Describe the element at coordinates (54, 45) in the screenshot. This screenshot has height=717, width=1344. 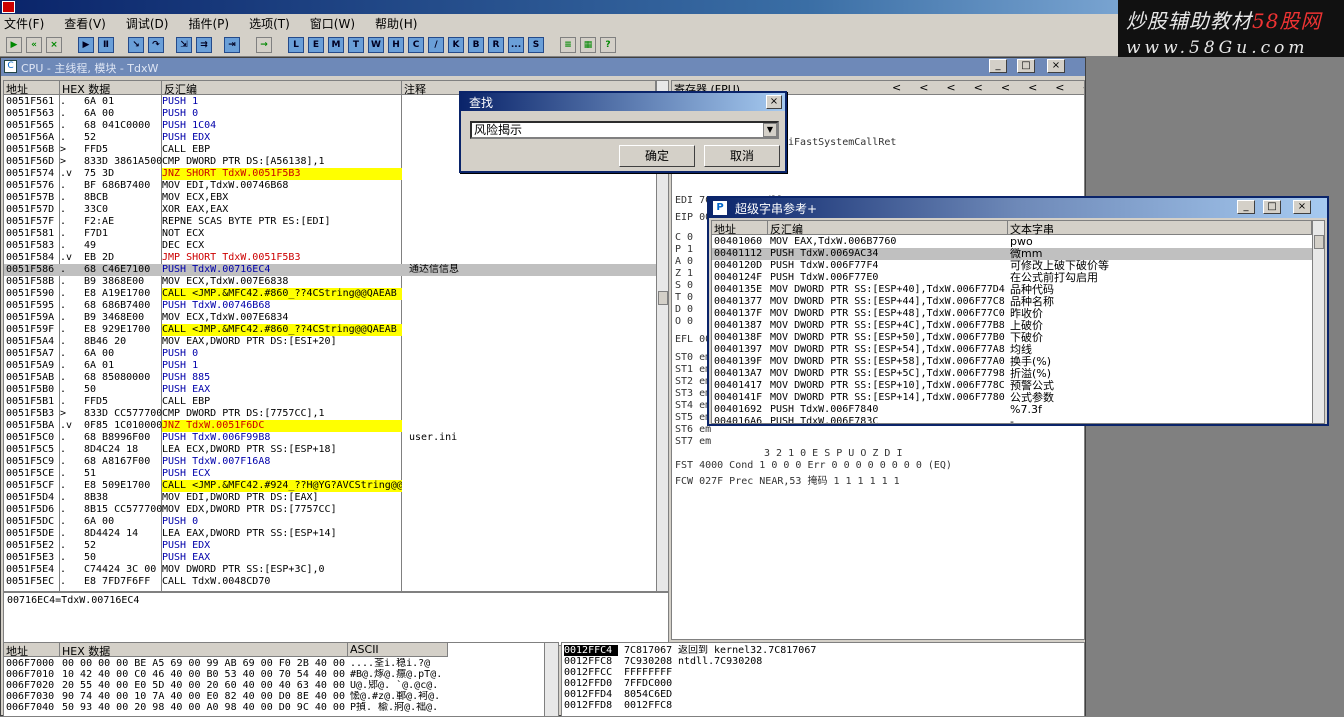
I see `close-process-icon: ×` at that location.